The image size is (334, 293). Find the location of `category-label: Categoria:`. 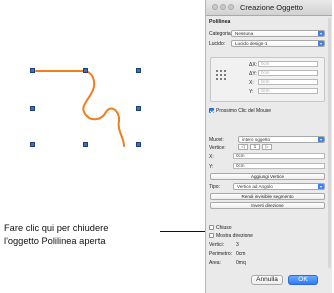

category-label: Categoria: is located at coordinates (221, 34).